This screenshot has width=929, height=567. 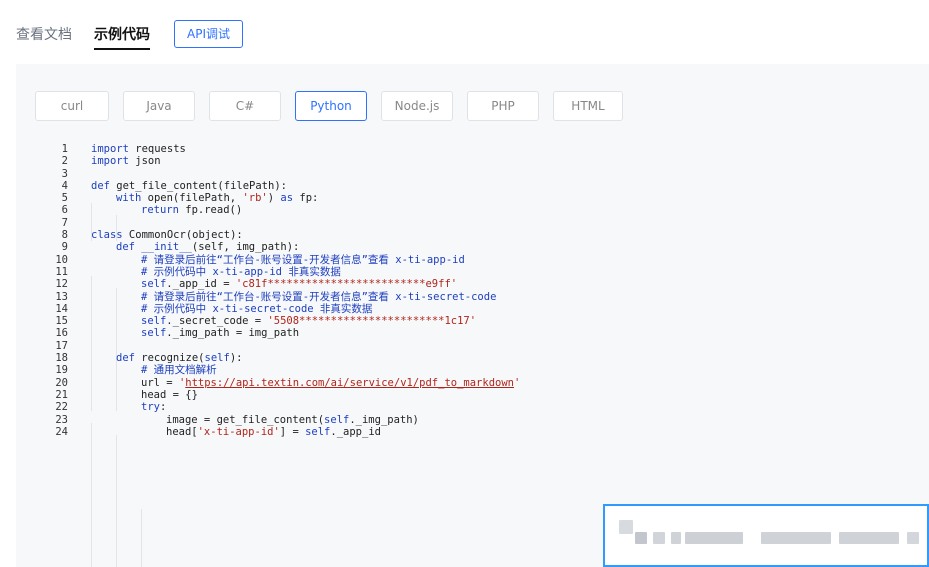 What do you see at coordinates (61, 271) in the screenshot?
I see `line-number: 11` at bounding box center [61, 271].